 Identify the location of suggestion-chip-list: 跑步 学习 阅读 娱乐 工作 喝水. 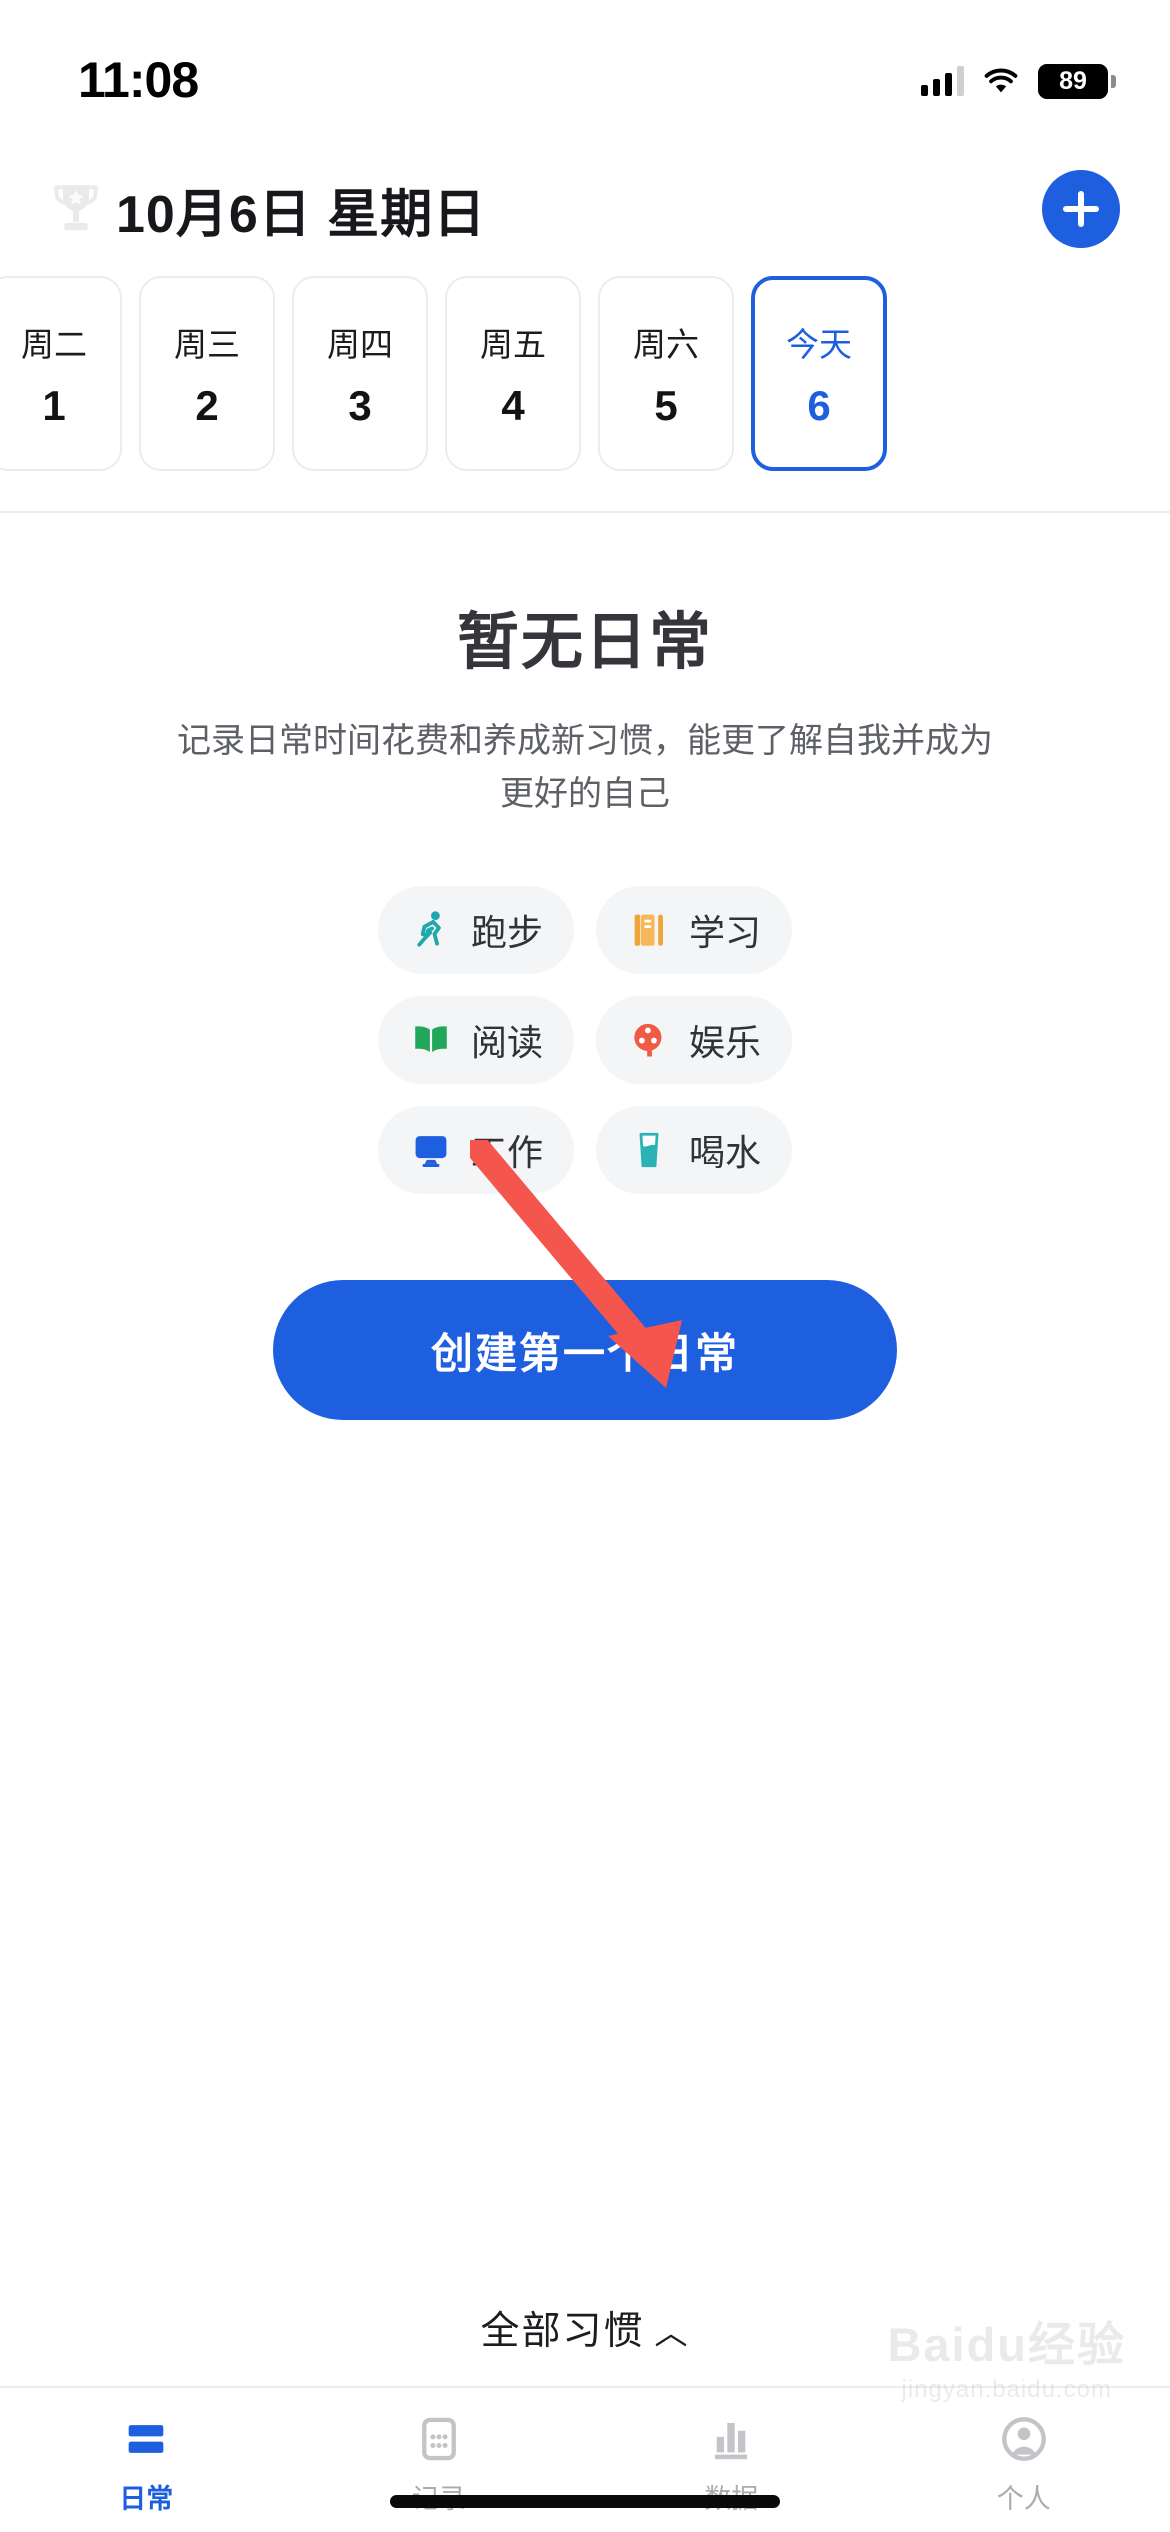
(585, 1040).